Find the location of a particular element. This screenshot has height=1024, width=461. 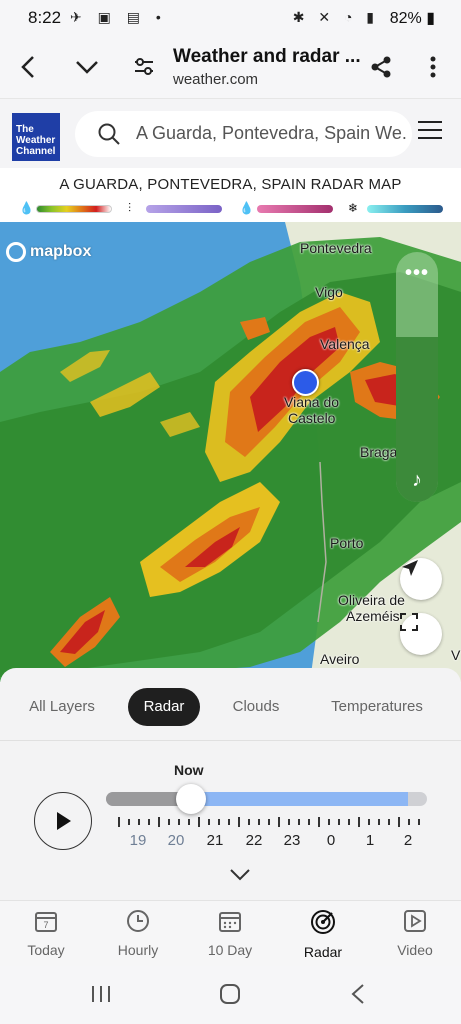

map-label-viana-do: Viana do is located at coordinates (312, 402).